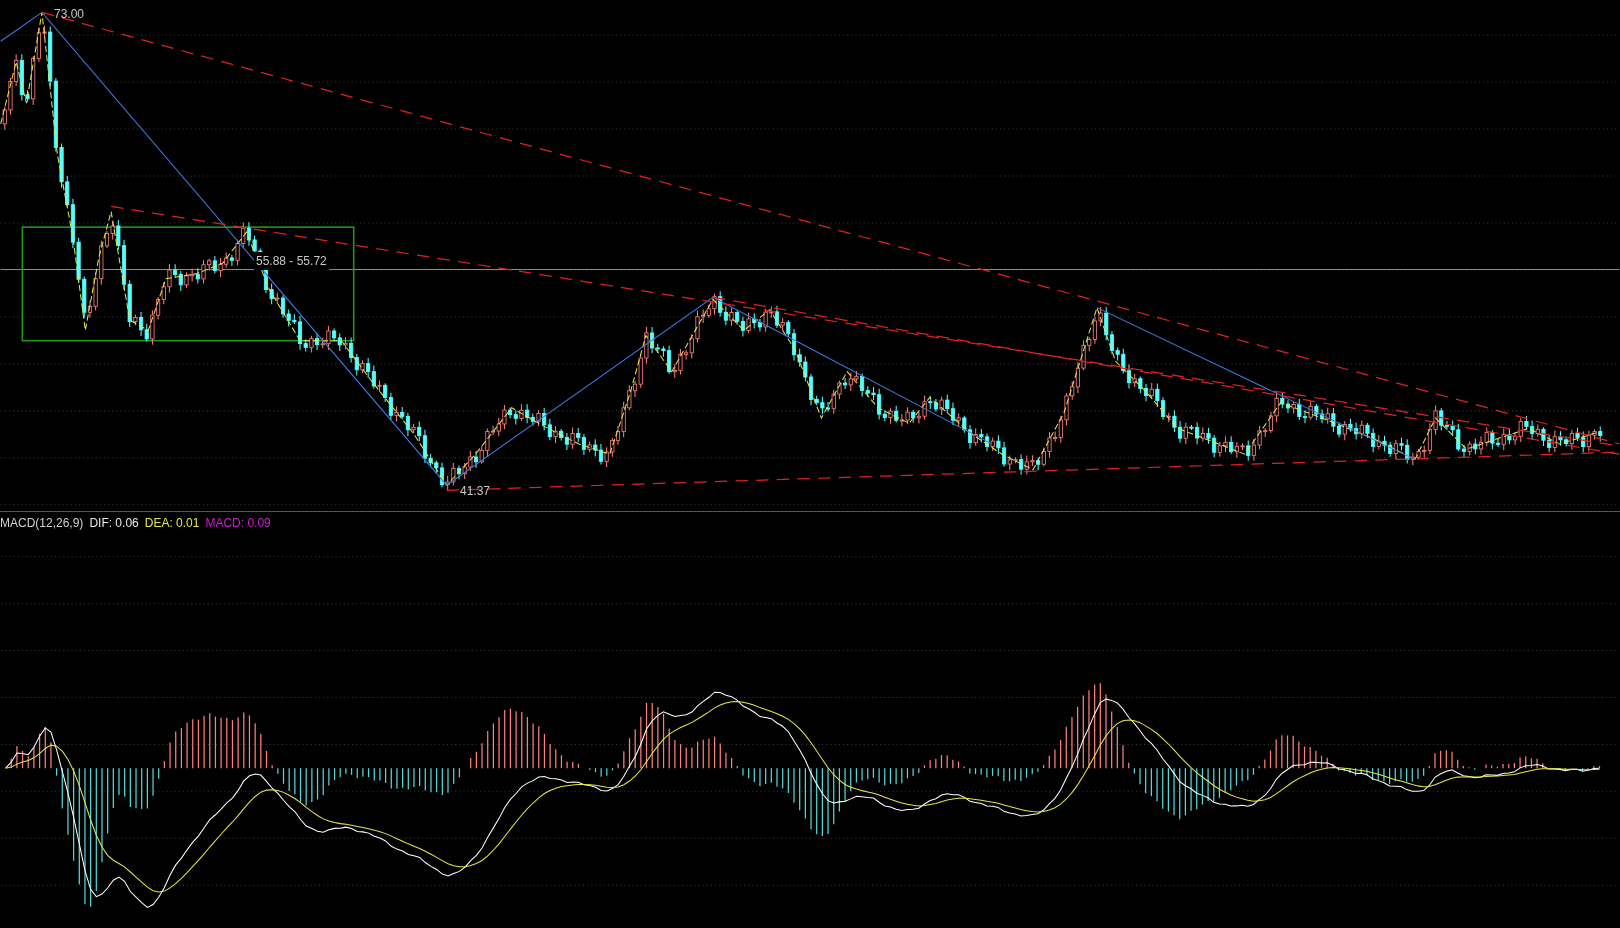 The width and height of the screenshot is (1620, 928). What do you see at coordinates (238, 523) in the screenshot?
I see `macd-value: MACD: 0.09` at bounding box center [238, 523].